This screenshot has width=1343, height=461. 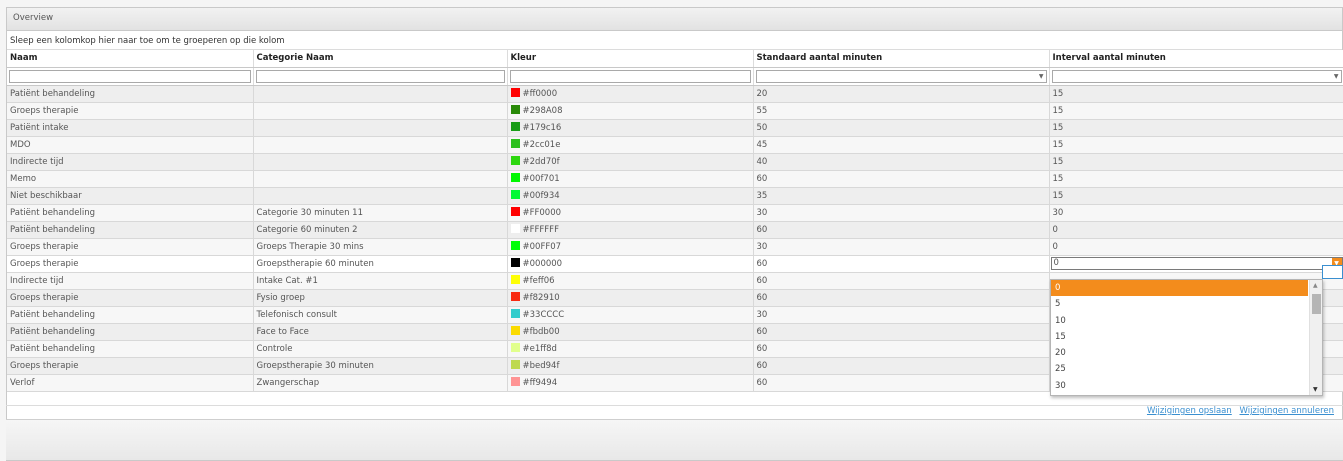 What do you see at coordinates (380, 59) in the screenshot?
I see `column-header-categorie-naam: Categorie Naam` at bounding box center [380, 59].